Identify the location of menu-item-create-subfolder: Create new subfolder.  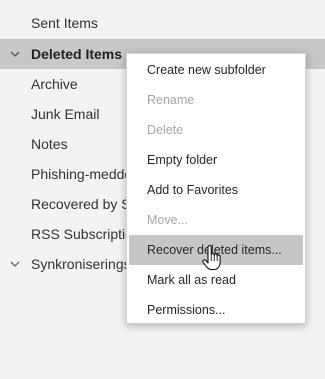
(216, 70).